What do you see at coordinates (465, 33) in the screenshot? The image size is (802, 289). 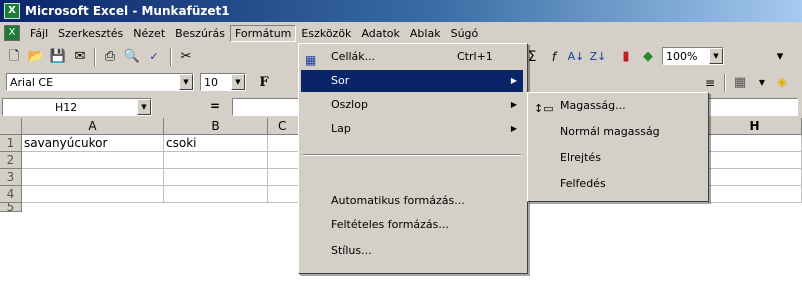 I see `menu-help: Súgó` at bounding box center [465, 33].